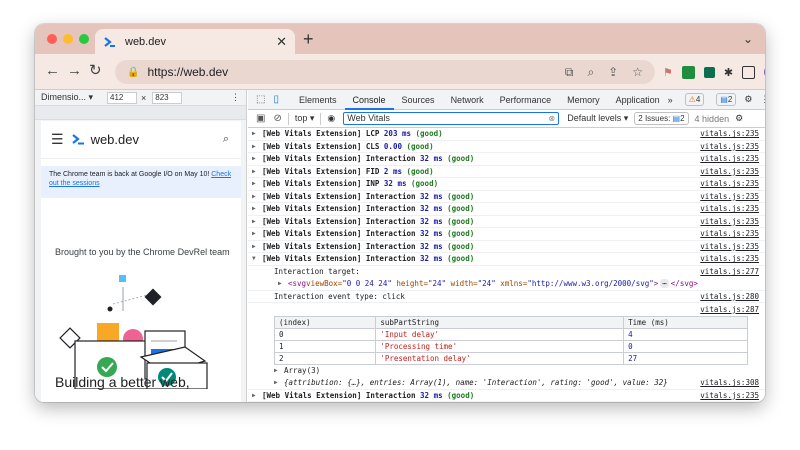 The height and width of the screenshot is (450, 800). What do you see at coordinates (195, 41) in the screenshot?
I see `browser-tab: web.dev ✕` at bounding box center [195, 41].